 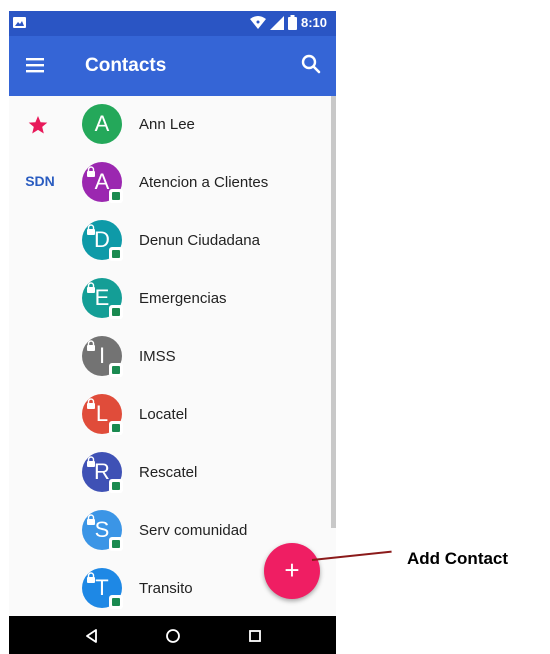 What do you see at coordinates (255, 636) in the screenshot?
I see `recents-square-icon` at bounding box center [255, 636].